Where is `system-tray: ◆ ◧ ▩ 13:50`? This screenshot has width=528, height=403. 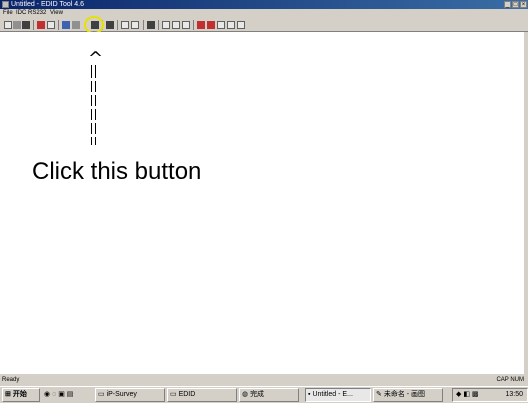 system-tray: ◆ ◧ ▩ 13:50 is located at coordinates (490, 395).